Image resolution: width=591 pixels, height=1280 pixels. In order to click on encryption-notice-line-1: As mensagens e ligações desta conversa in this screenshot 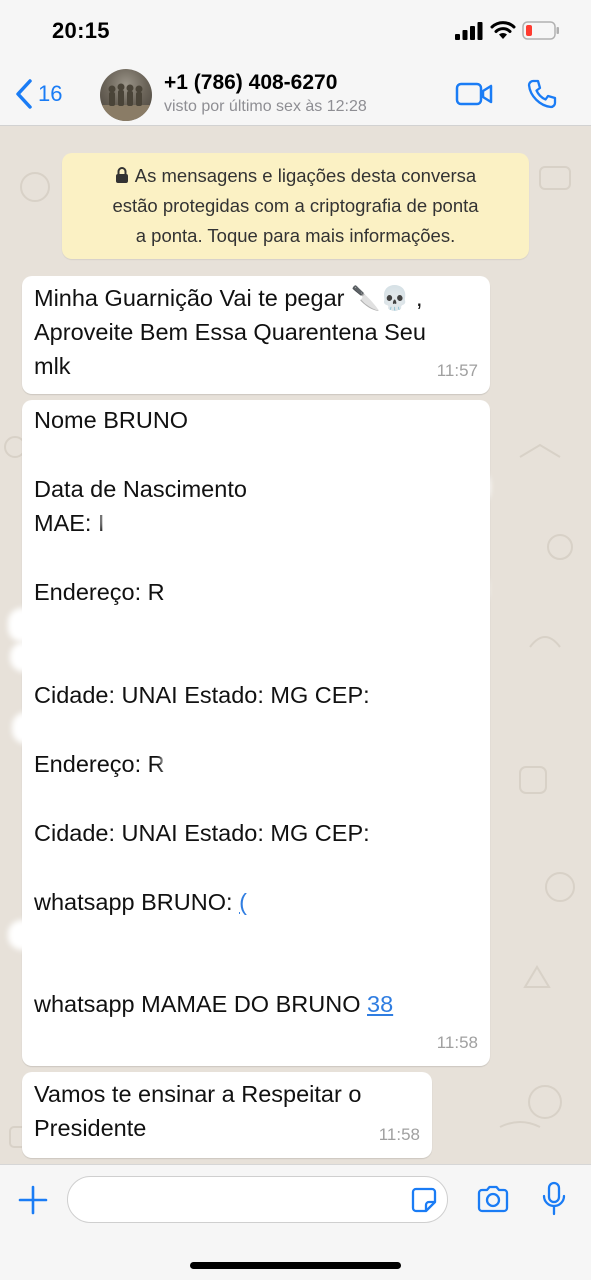, I will do `click(295, 176)`.